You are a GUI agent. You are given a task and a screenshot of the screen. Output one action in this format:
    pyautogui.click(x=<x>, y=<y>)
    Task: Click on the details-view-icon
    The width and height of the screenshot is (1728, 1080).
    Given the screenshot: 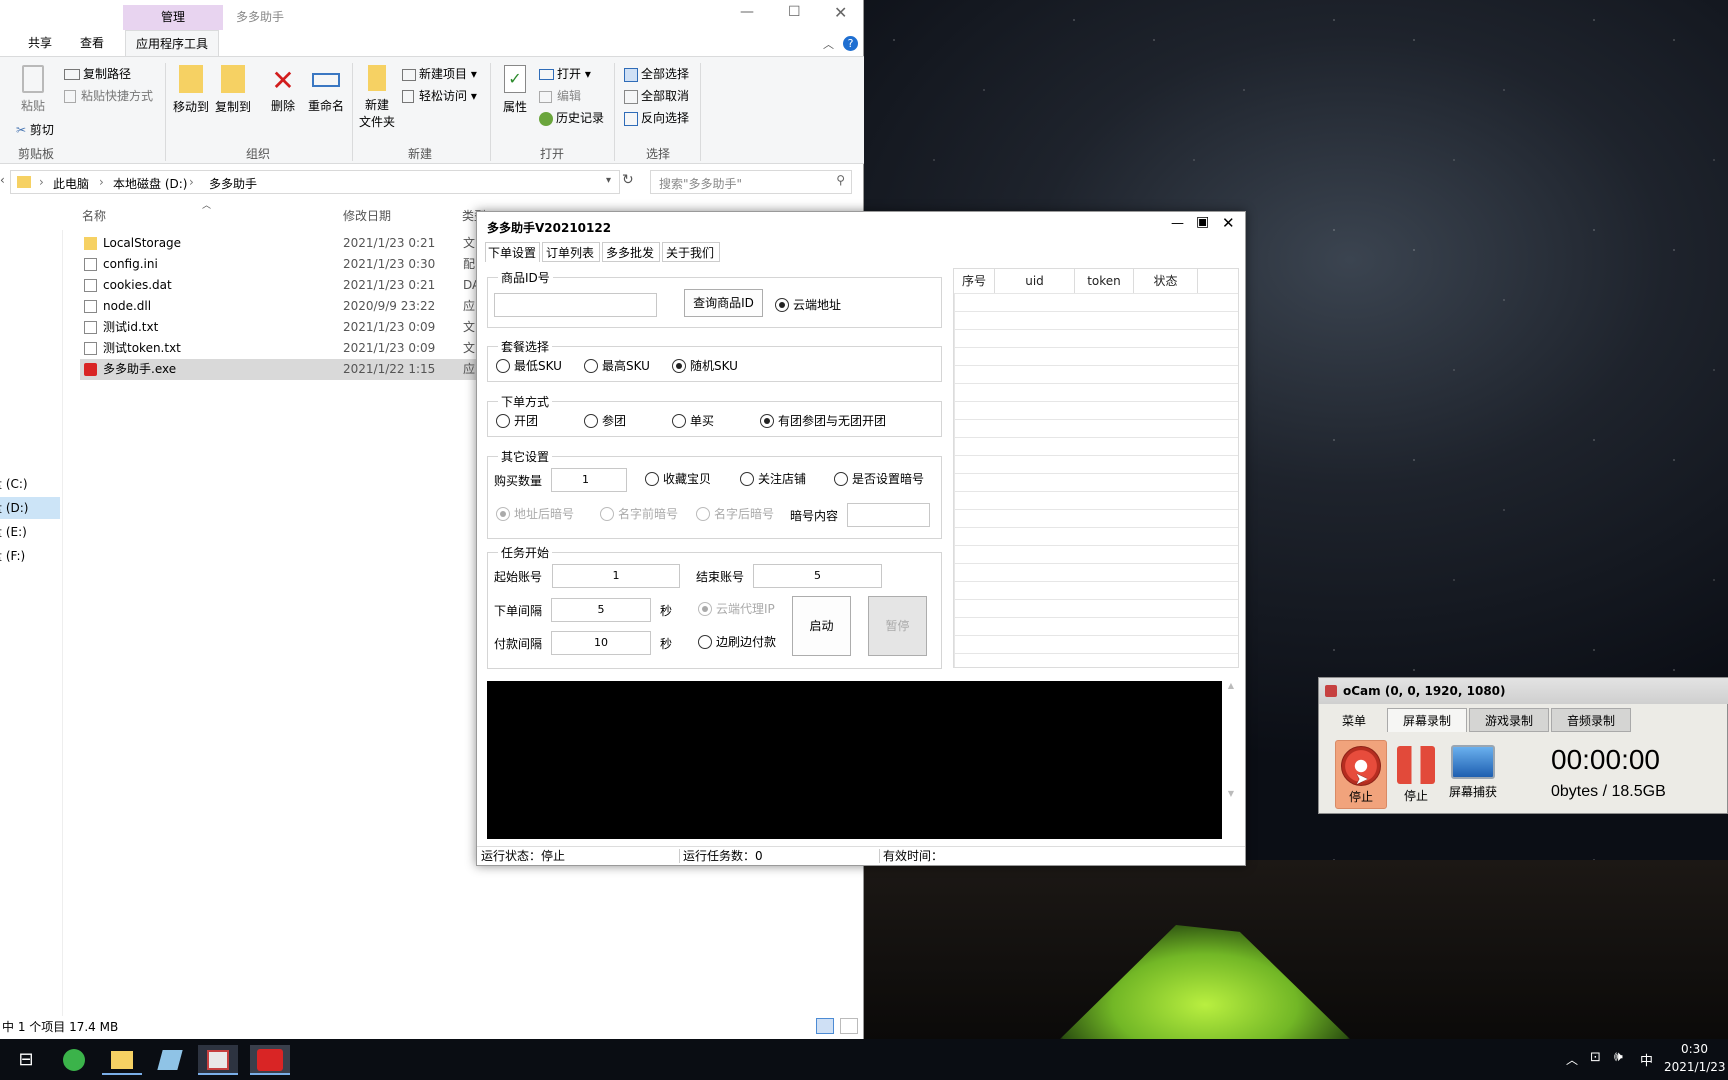 What is the action you would take?
    pyautogui.click(x=825, y=1026)
    